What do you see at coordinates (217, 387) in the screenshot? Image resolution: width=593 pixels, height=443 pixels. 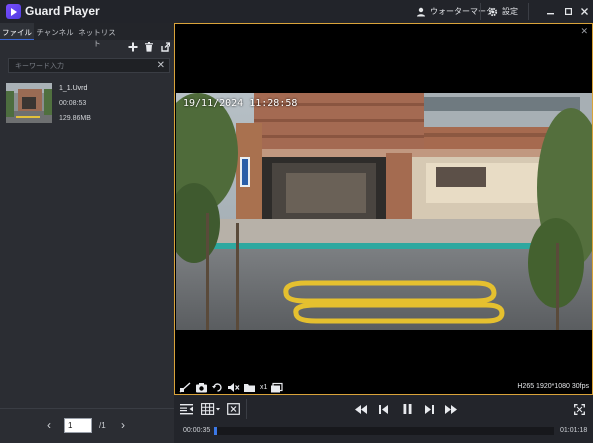 I see `loop-icon` at bounding box center [217, 387].